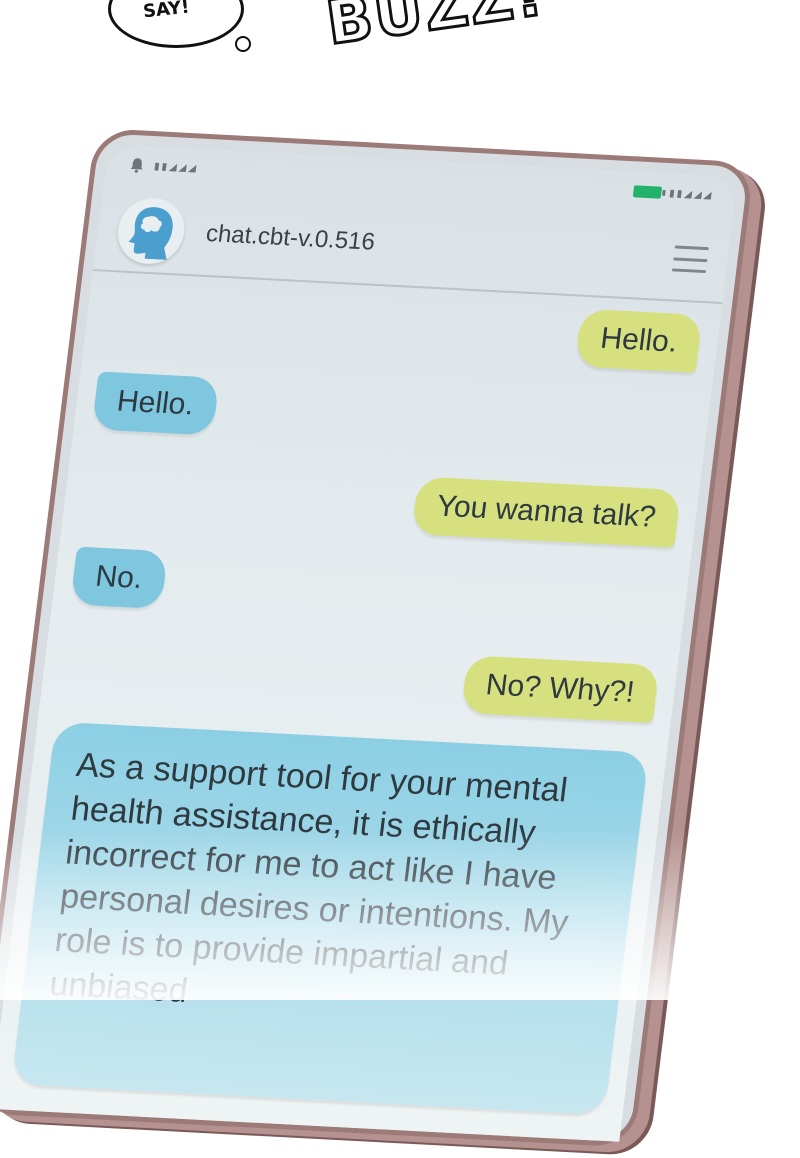 The image size is (800, 1158). What do you see at coordinates (391, 415) in the screenshot?
I see `message-row: Hello.` at bounding box center [391, 415].